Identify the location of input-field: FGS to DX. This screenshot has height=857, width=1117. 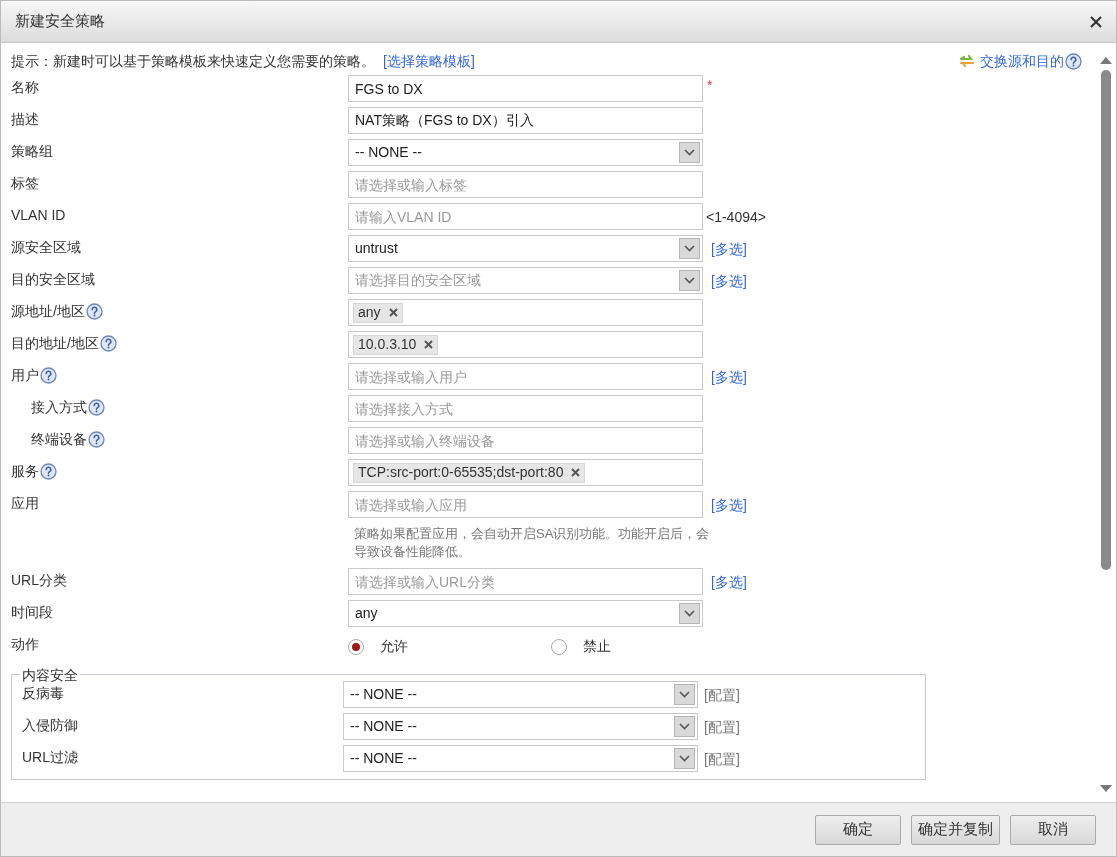
(525, 88).